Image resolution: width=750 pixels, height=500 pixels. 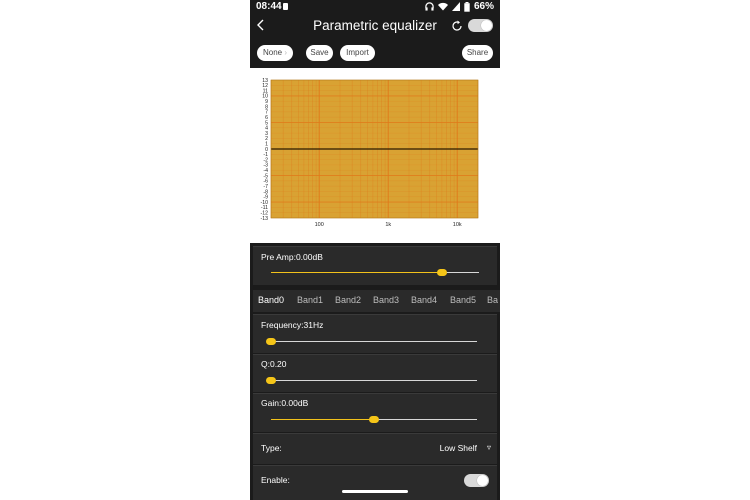 What do you see at coordinates (441, 272) in the screenshot?
I see `preamp-slider-thumb` at bounding box center [441, 272].